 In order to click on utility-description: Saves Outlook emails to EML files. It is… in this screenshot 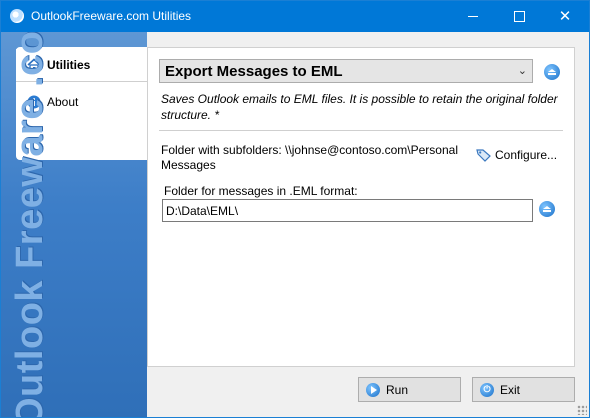, I will do `click(359, 107)`.